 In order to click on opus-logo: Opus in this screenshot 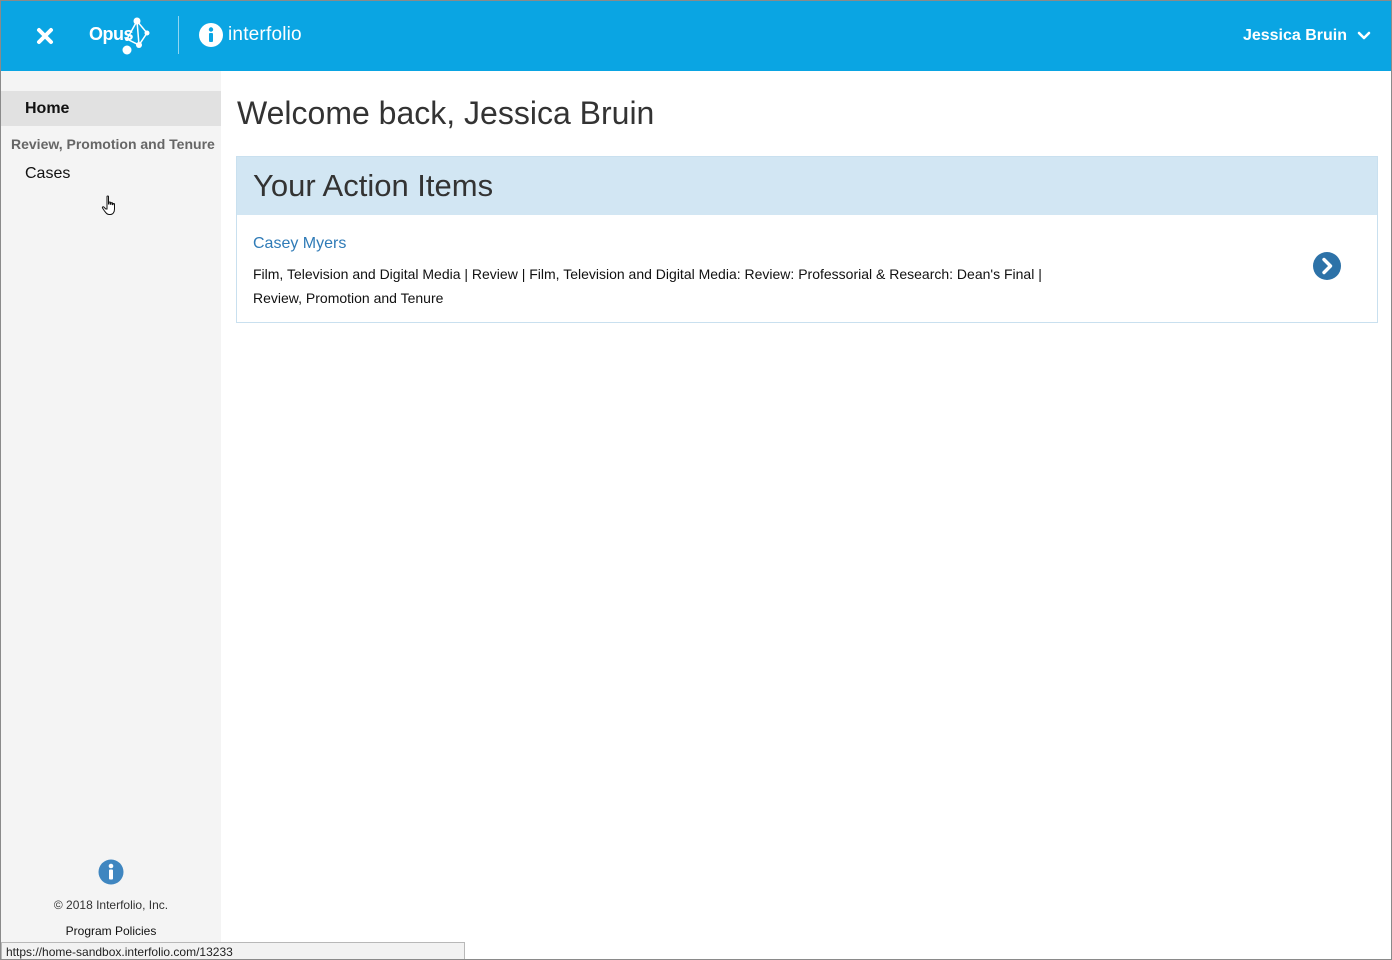, I will do `click(124, 36)`.